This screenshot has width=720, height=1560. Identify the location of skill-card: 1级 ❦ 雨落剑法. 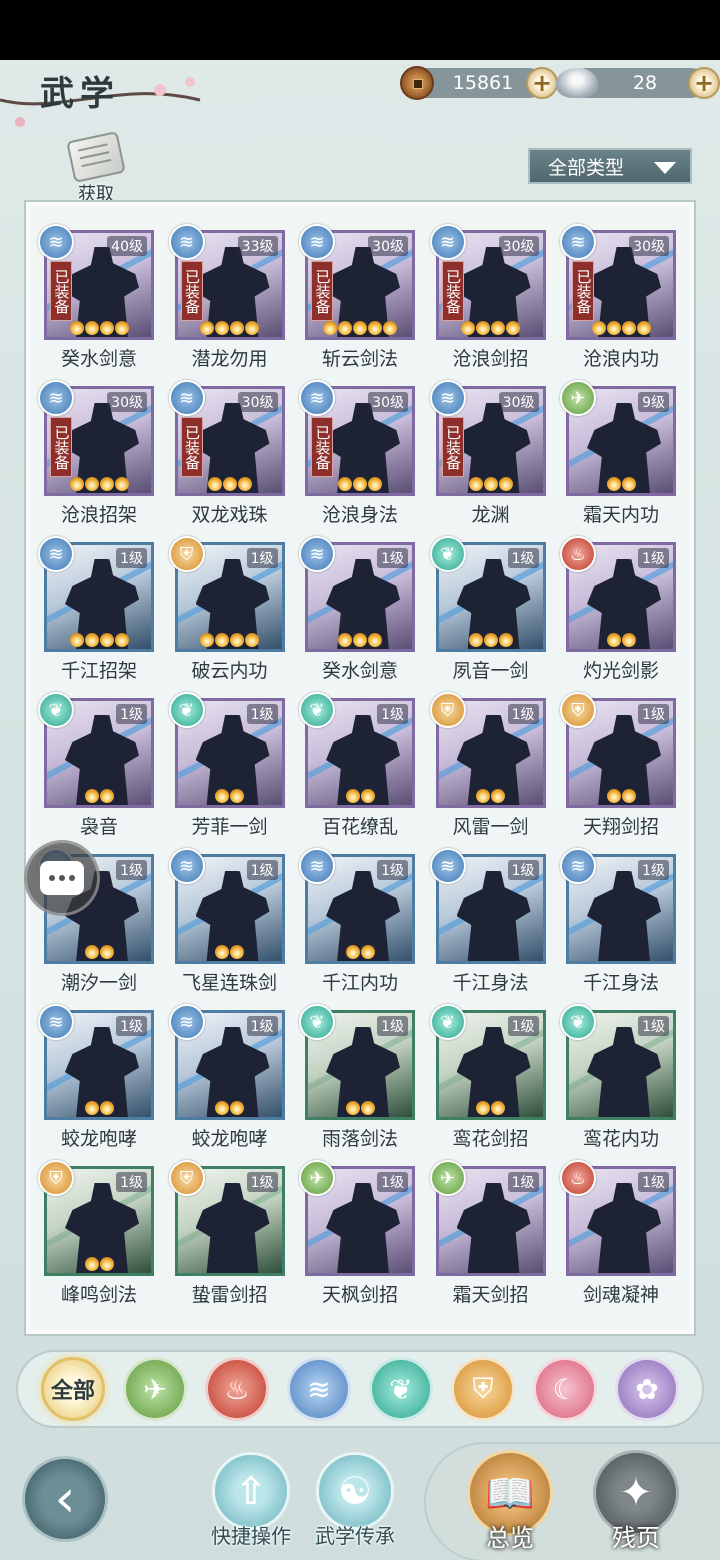
(357, 1077).